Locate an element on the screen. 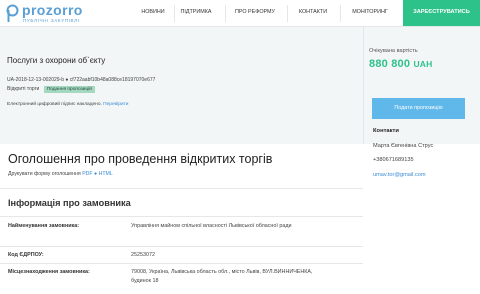  prozorro-logo: prozorro ПУБЛІЧНІ ЗАКУПІВЛІ is located at coordinates (61, 14).